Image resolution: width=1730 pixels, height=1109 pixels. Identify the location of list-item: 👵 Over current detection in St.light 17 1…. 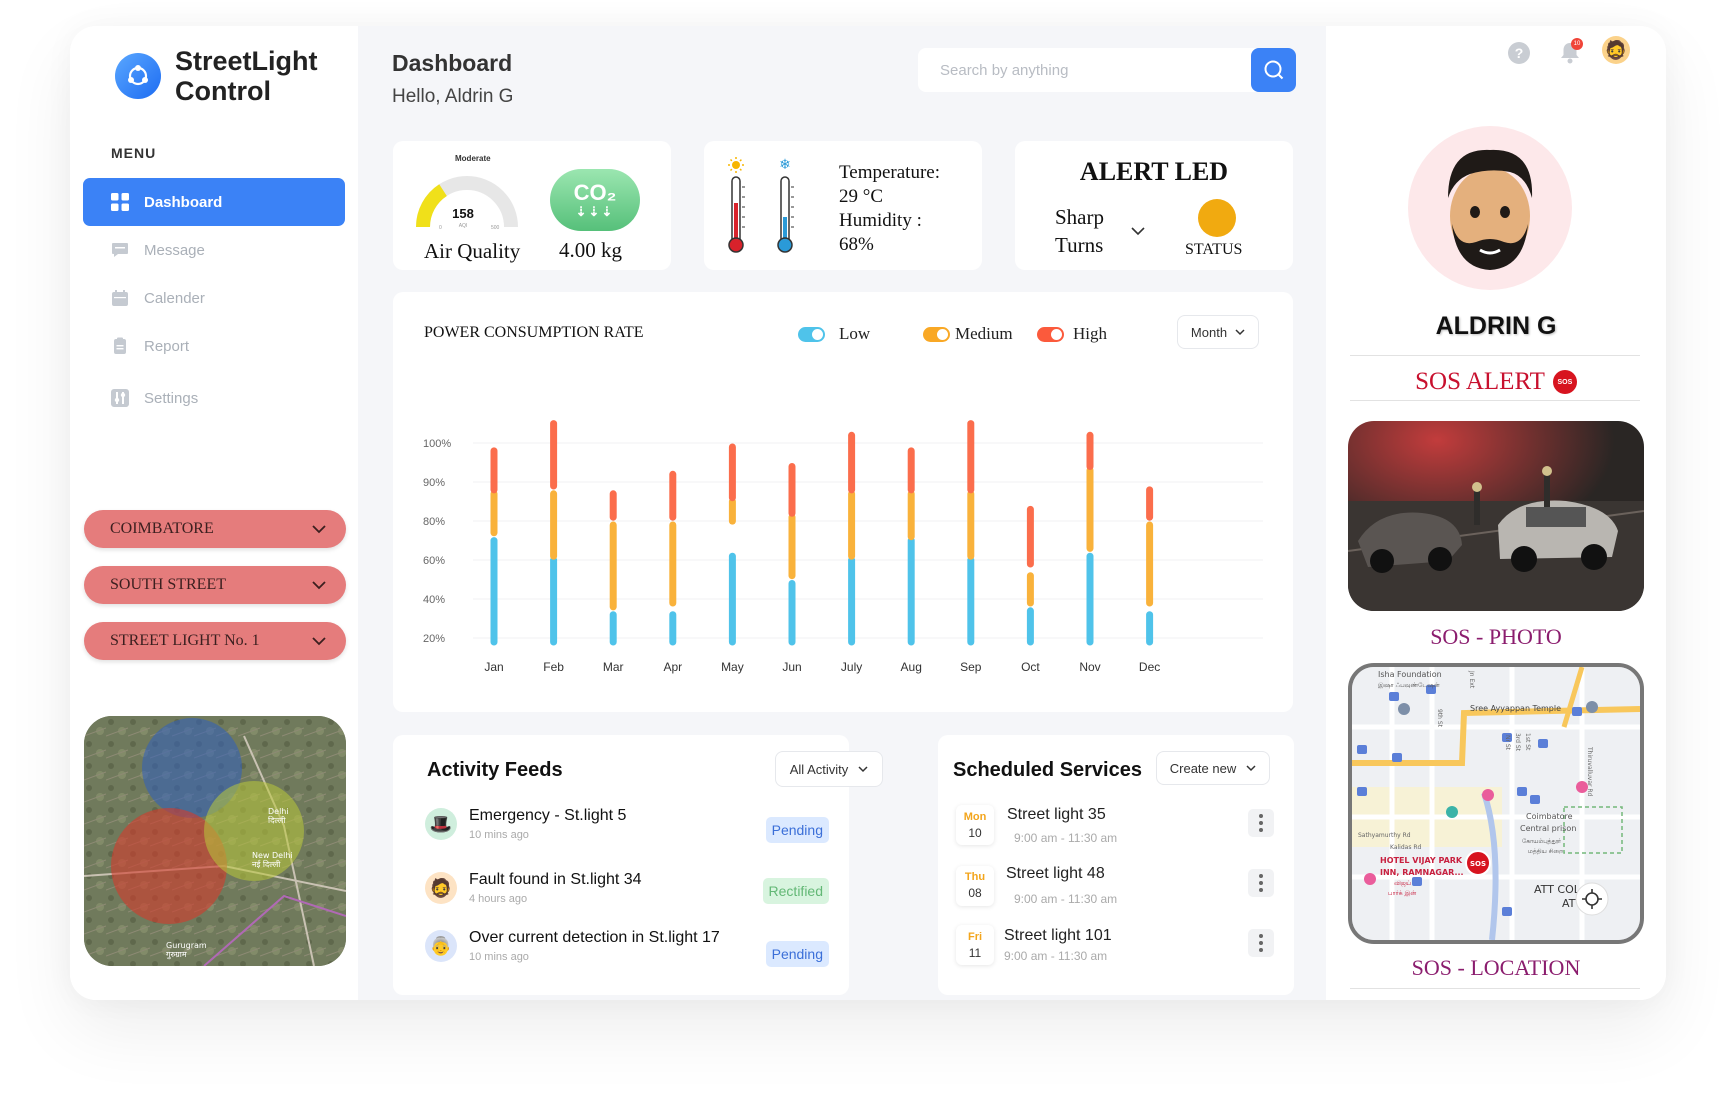
(572, 946).